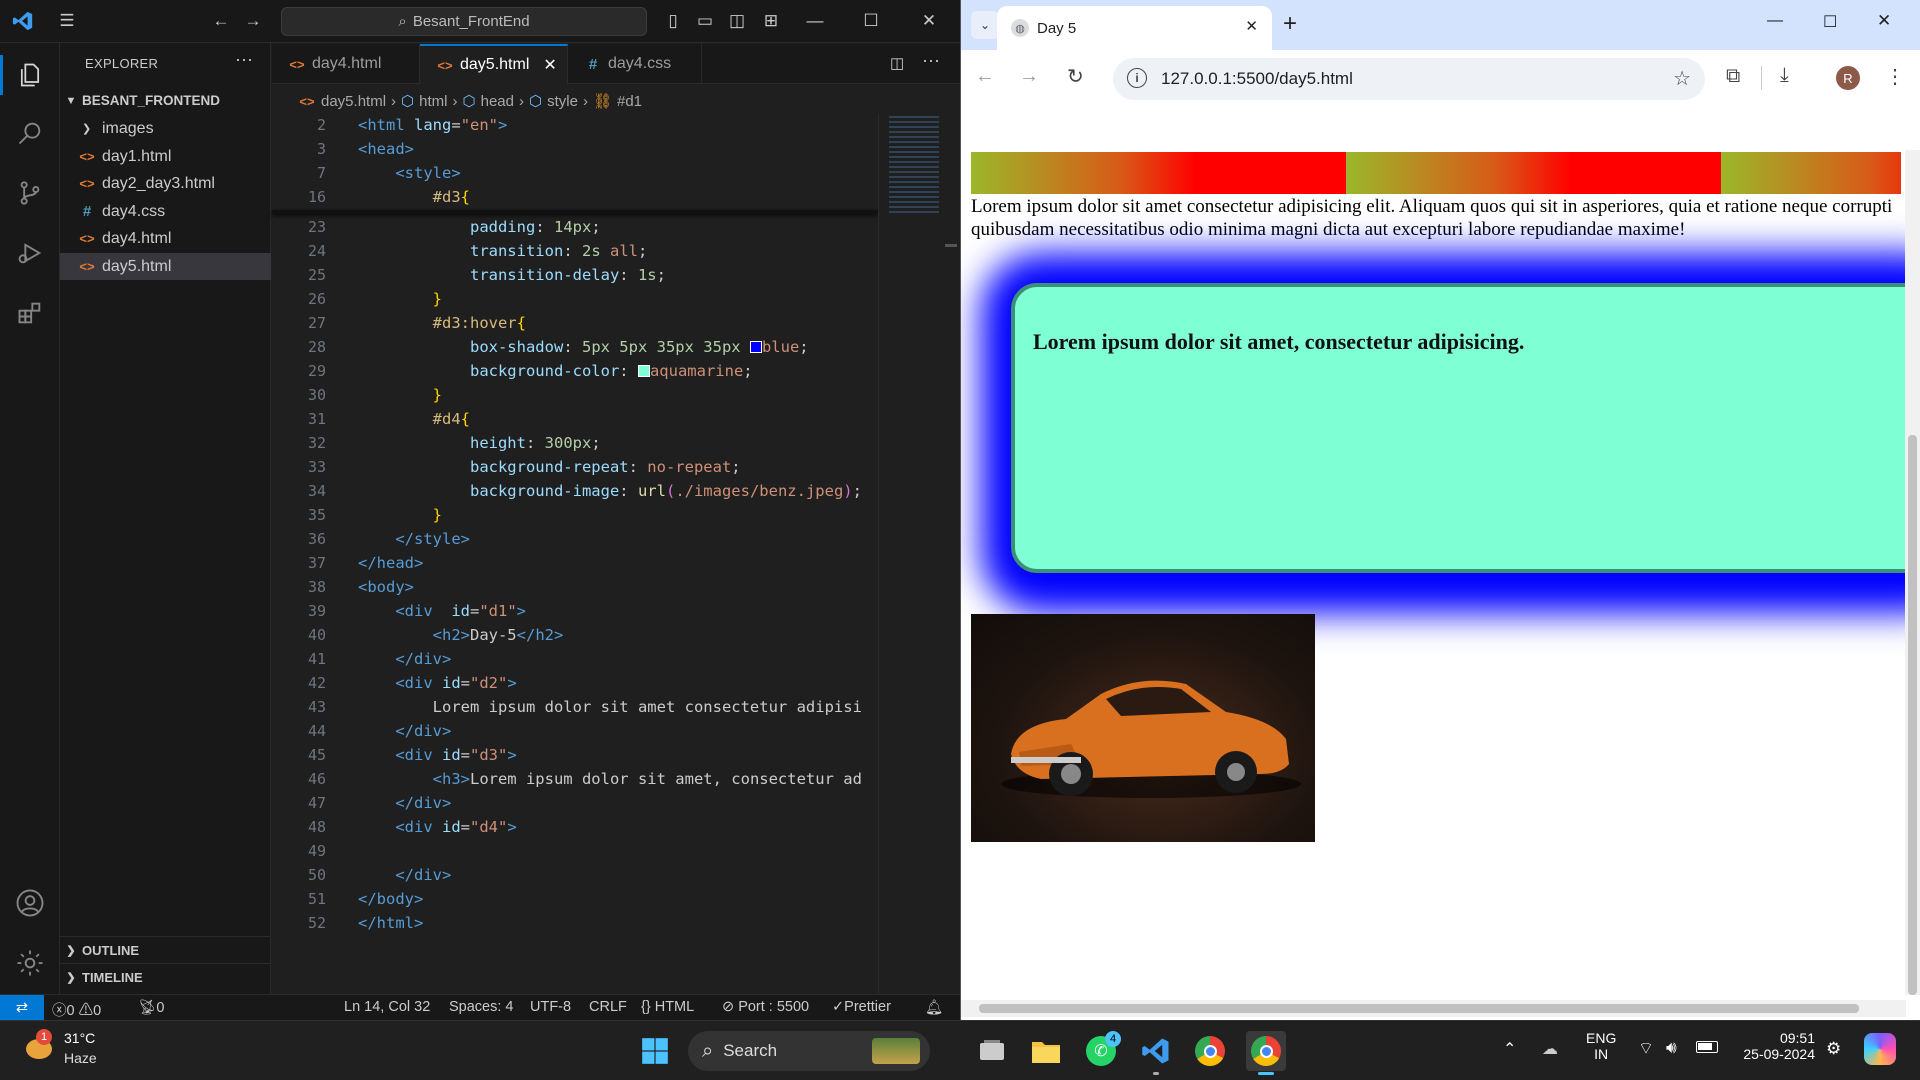  What do you see at coordinates (992, 1051) in the screenshot?
I see `task-view-icon` at bounding box center [992, 1051].